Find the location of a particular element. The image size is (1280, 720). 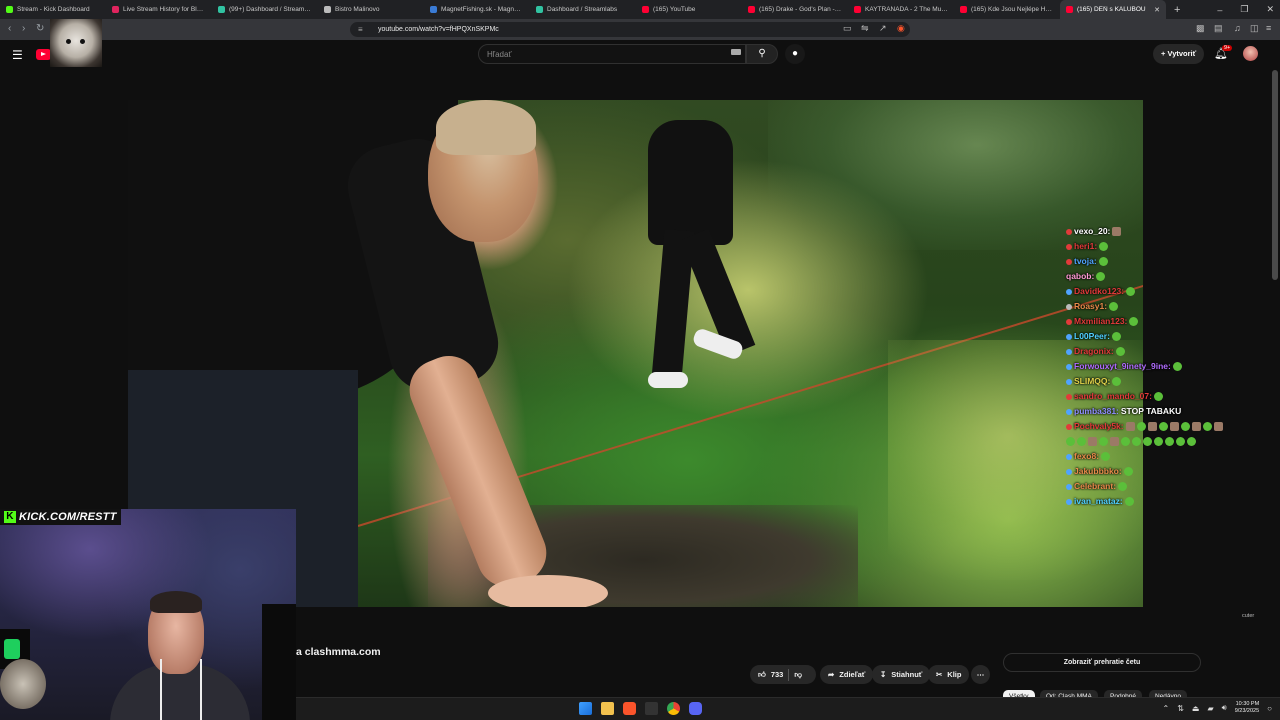

sidebar-icon: ◫ is located at coordinates (1254, 28).